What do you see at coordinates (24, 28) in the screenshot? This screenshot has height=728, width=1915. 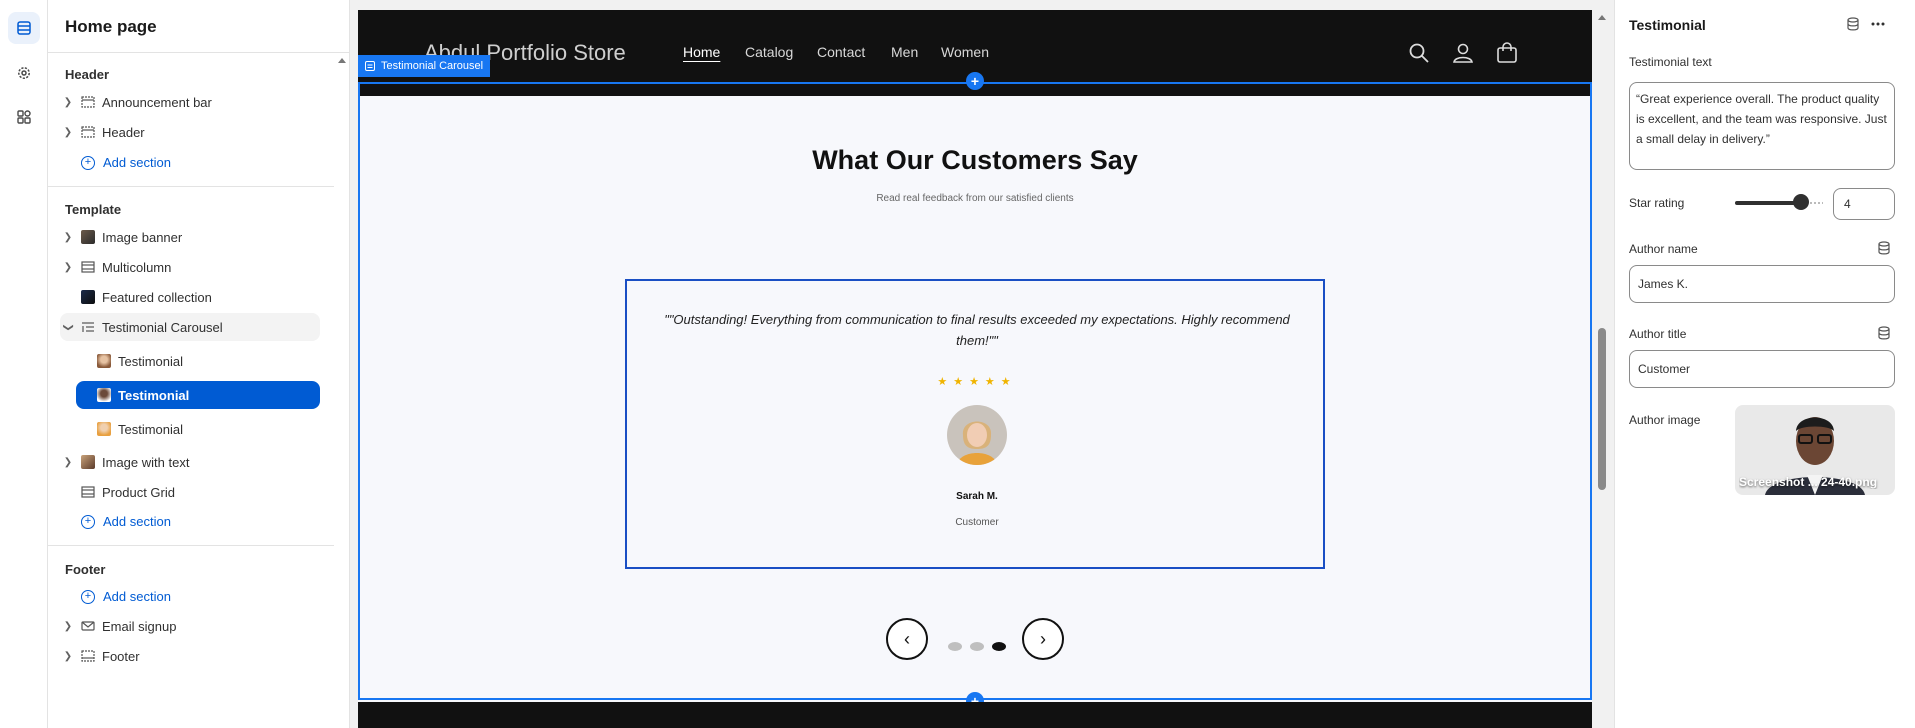 I see `sections-icon` at bounding box center [24, 28].